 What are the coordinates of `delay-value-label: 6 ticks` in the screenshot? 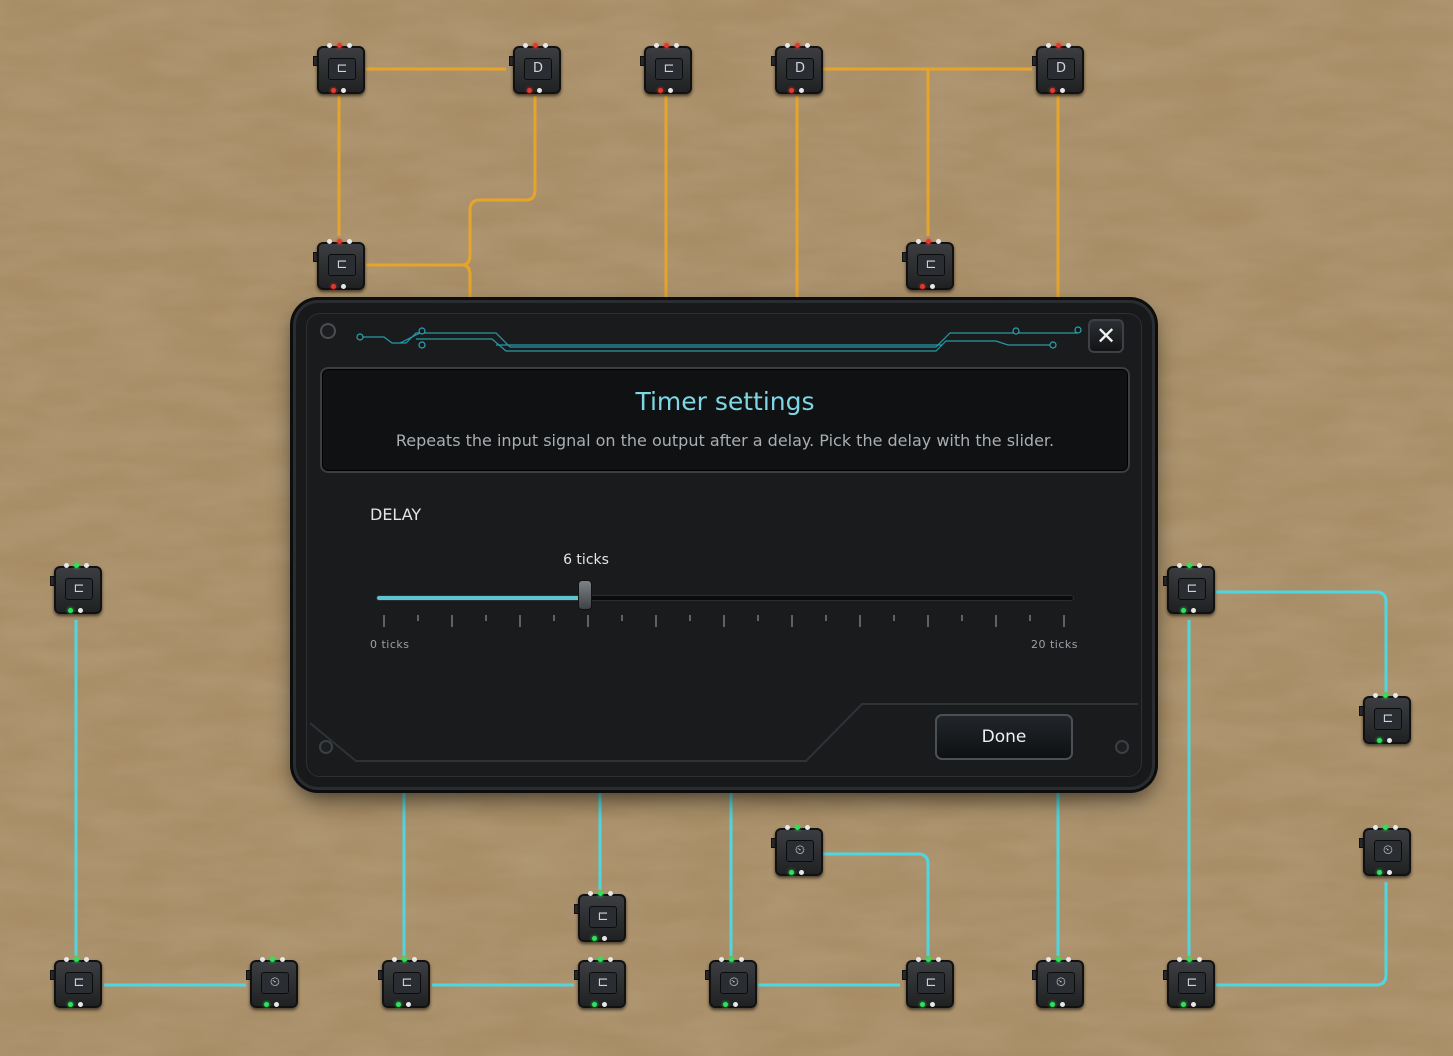 It's located at (586, 560).